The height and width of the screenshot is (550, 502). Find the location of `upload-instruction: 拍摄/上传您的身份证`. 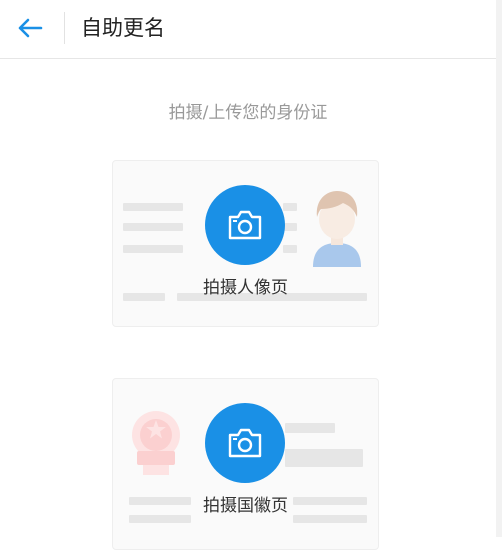

upload-instruction: 拍摄/上传您的身份证 is located at coordinates (248, 113).